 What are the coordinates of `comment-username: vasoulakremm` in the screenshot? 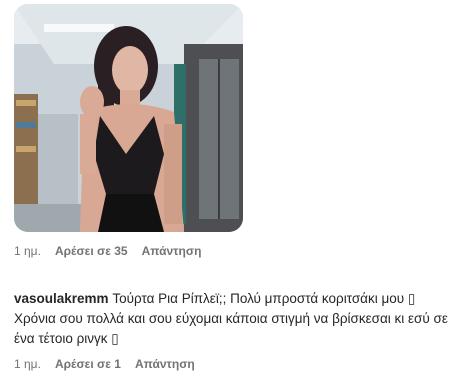 It's located at (61, 298).